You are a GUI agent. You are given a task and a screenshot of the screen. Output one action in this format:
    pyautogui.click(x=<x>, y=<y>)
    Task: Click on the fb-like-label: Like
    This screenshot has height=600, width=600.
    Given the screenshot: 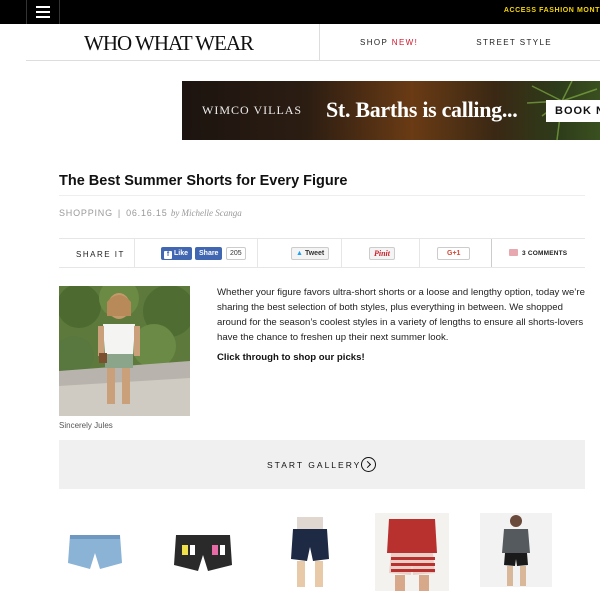 What is the action you would take?
    pyautogui.click(x=181, y=253)
    